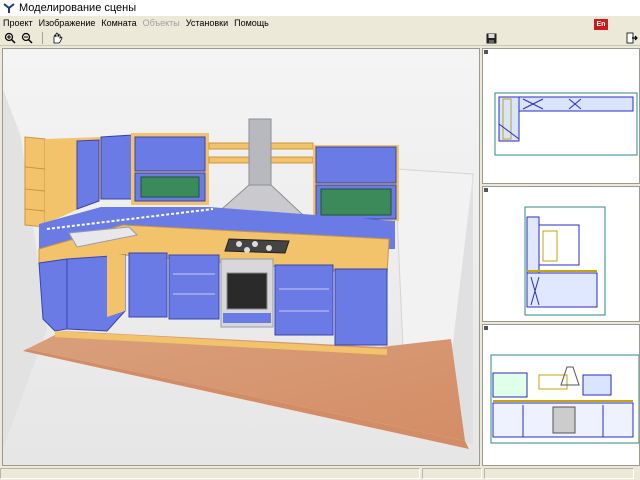 Image resolution: width=640 pixels, height=480 pixels. I want to click on front-view-preview, so click(561, 395).